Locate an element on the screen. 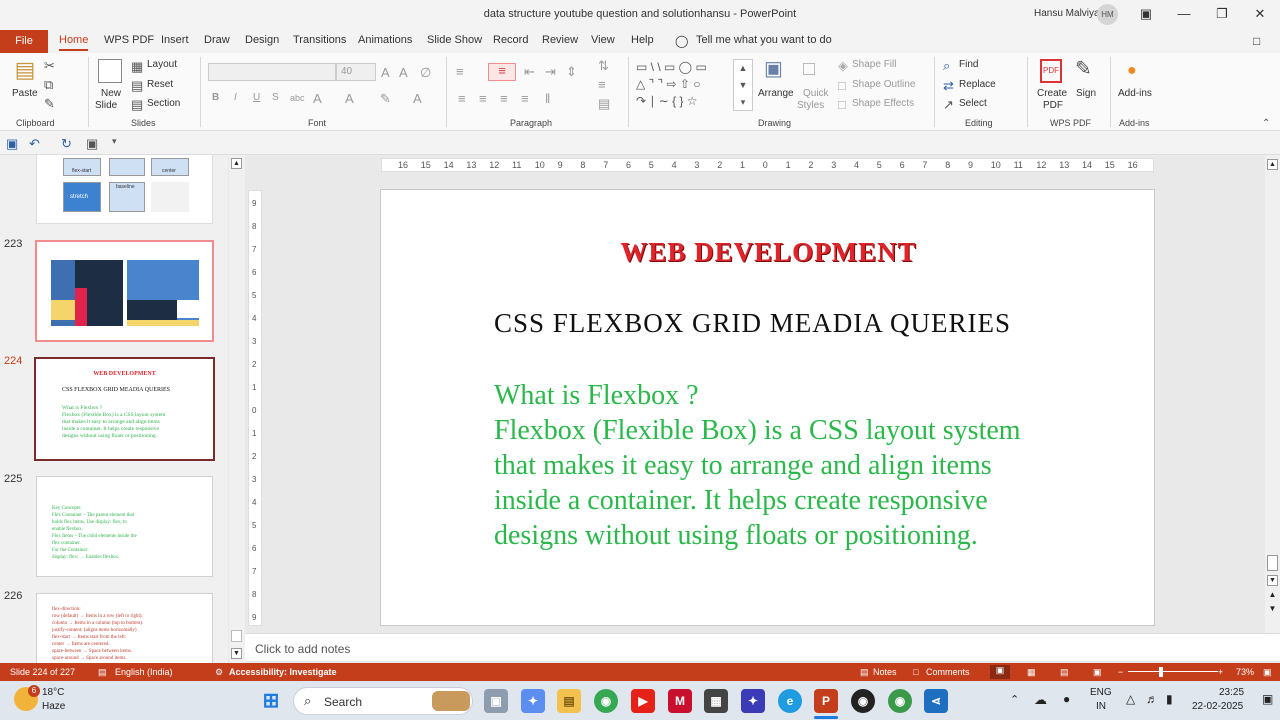 This screenshot has width=1280, height=720. tell-me-search: Tell me what you want to do is located at coordinates (764, 40).